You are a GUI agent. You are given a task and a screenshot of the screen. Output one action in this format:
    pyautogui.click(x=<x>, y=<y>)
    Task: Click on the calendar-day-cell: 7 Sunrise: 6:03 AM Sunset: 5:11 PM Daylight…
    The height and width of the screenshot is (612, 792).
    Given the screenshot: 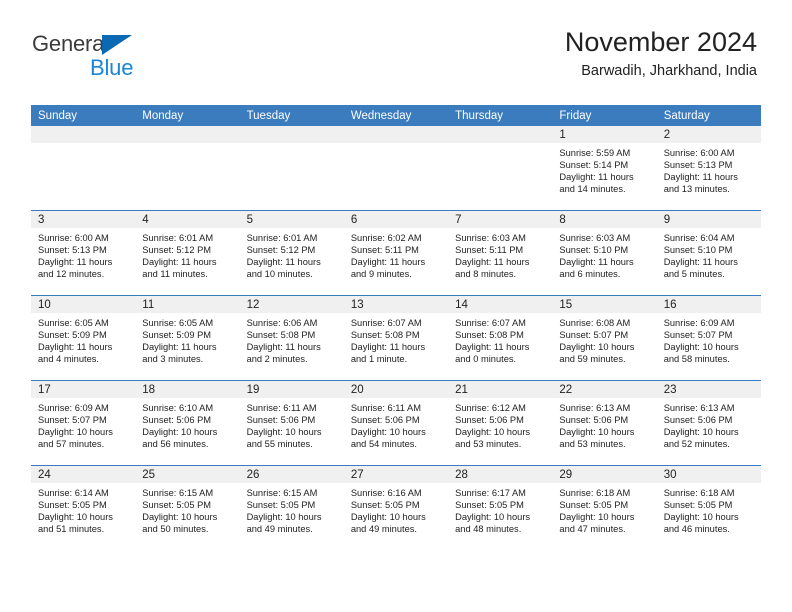 What is the action you would take?
    pyautogui.click(x=500, y=253)
    